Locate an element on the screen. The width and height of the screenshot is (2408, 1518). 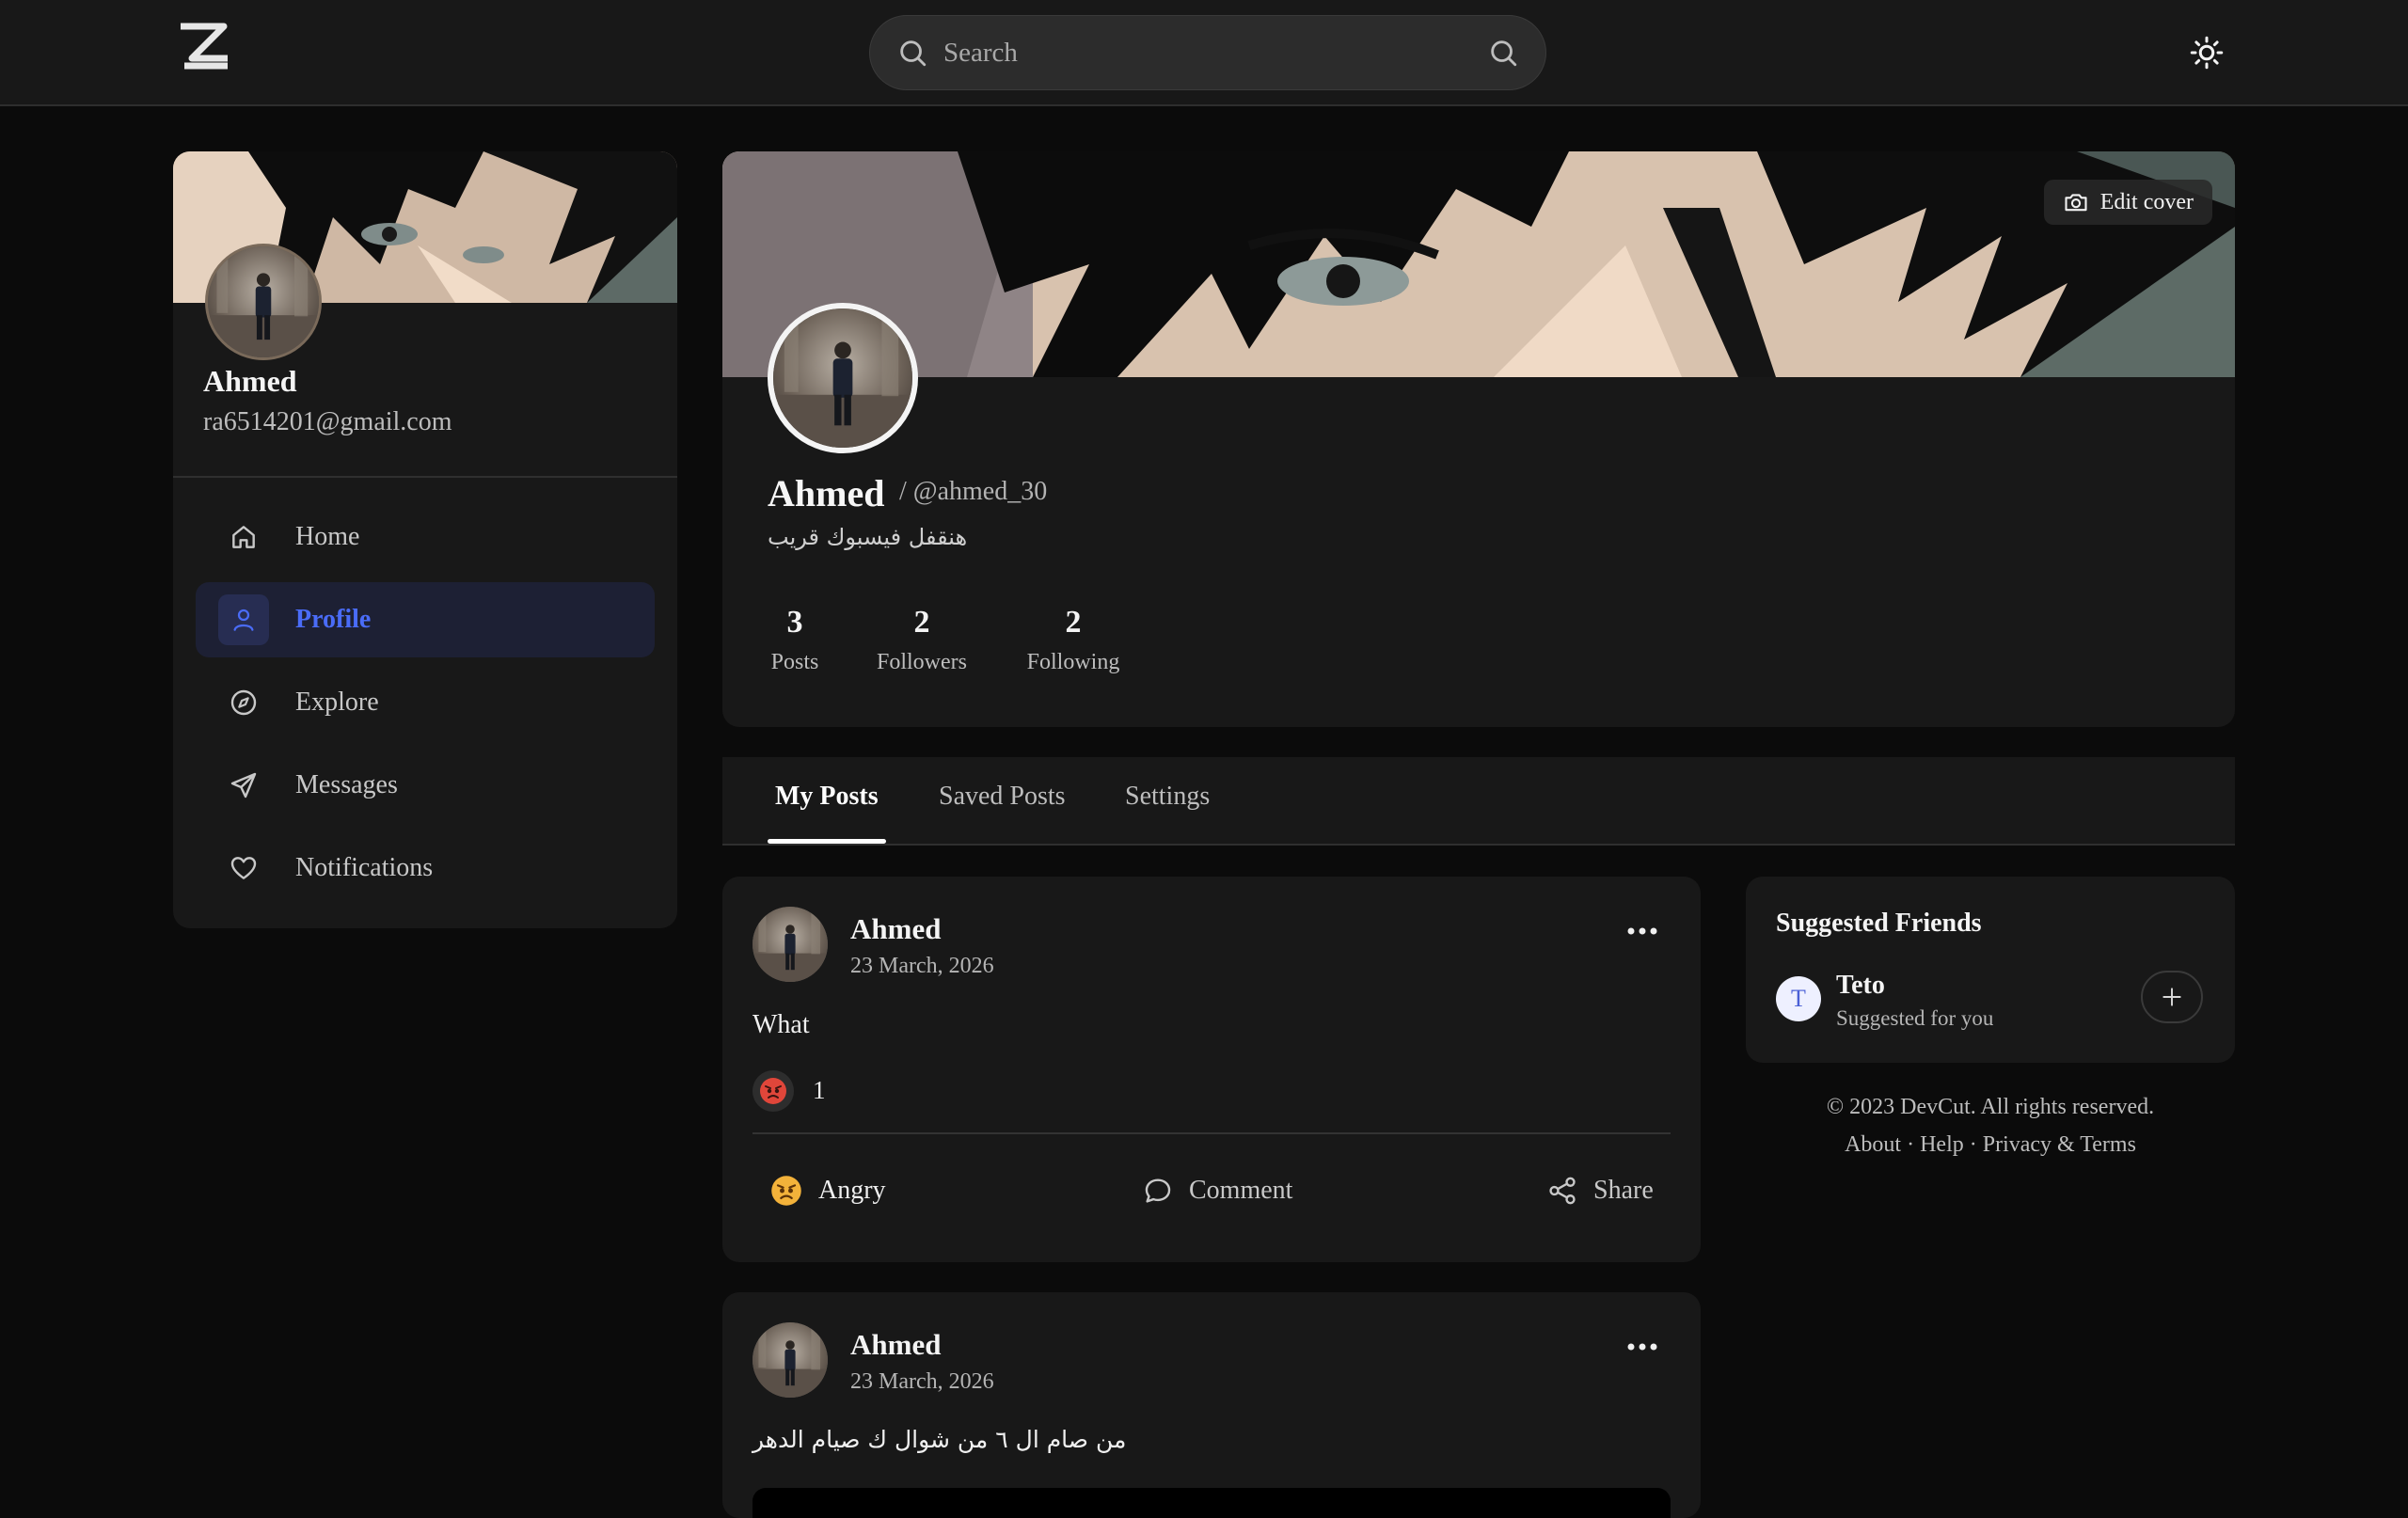
sidebar-divider is located at coordinates (425, 477).